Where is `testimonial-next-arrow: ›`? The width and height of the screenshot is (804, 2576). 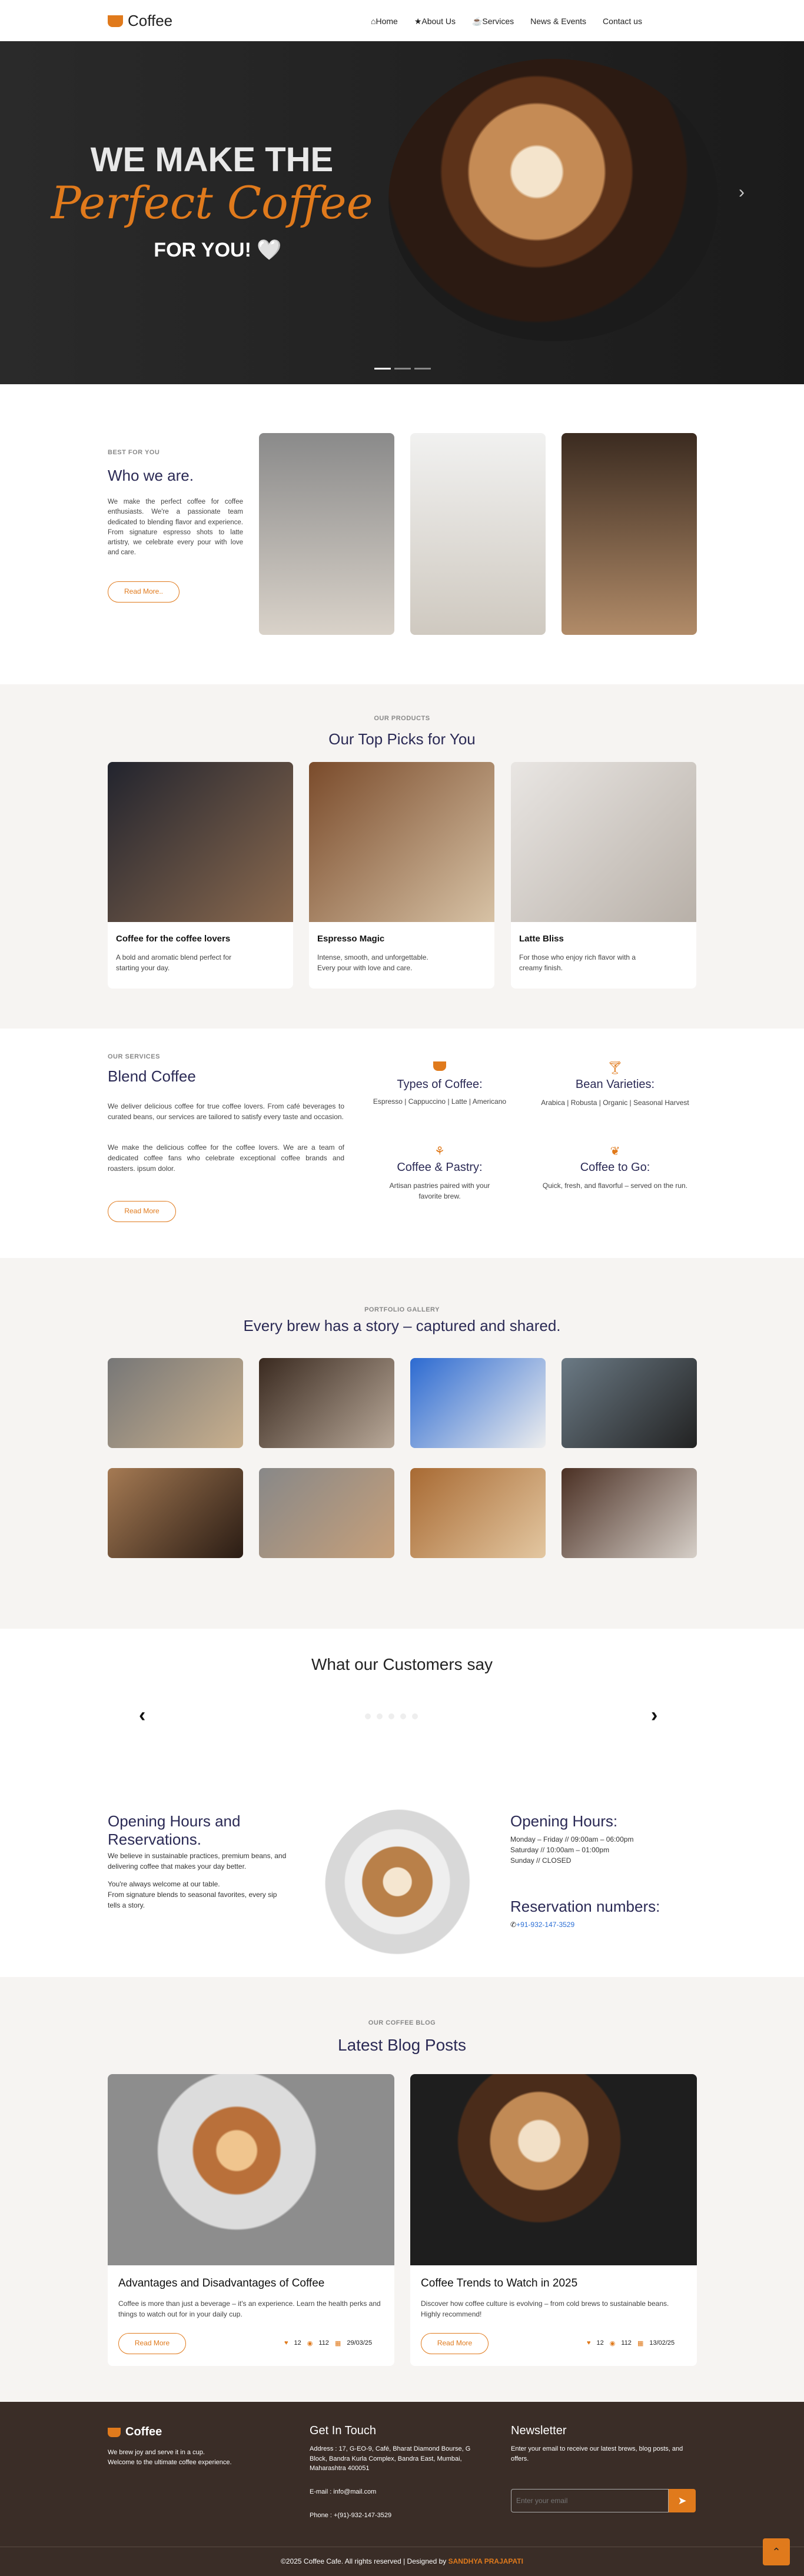 testimonial-next-arrow: › is located at coordinates (654, 1715).